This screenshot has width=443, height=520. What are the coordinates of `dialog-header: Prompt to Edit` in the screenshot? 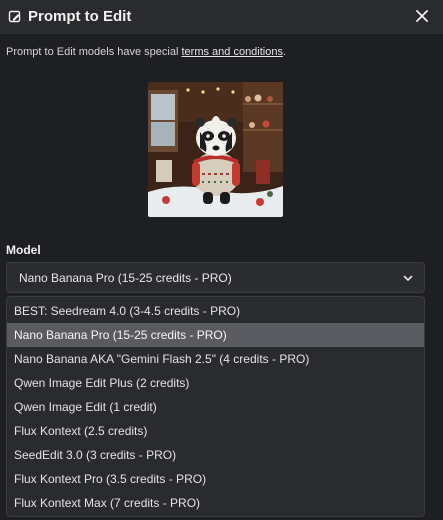 It's located at (221, 17).